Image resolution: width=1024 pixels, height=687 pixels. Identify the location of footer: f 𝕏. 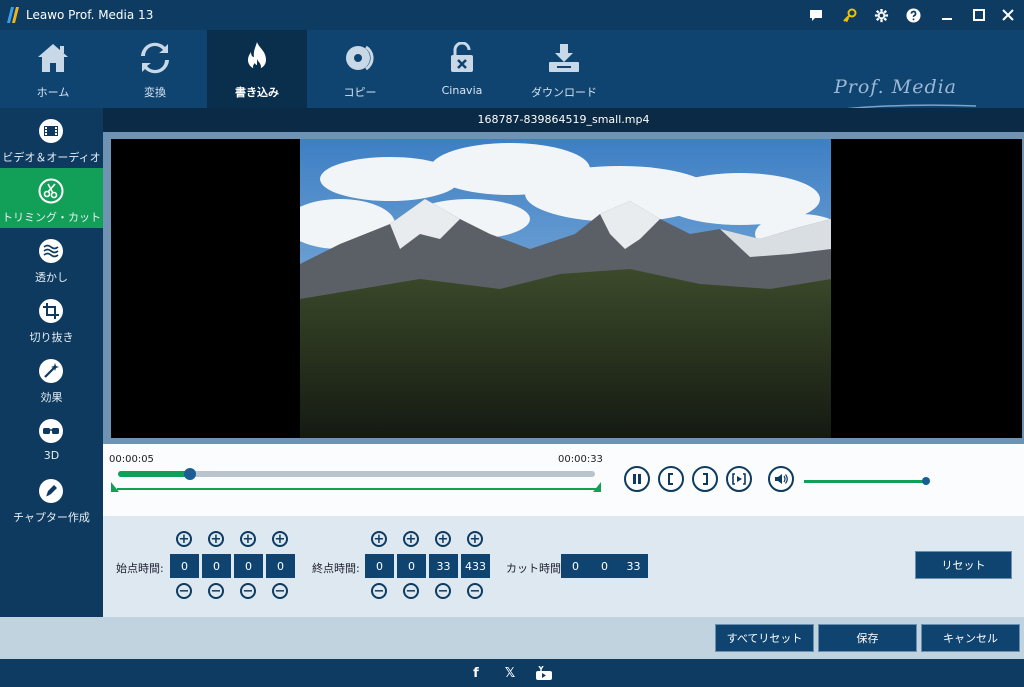
(512, 673).